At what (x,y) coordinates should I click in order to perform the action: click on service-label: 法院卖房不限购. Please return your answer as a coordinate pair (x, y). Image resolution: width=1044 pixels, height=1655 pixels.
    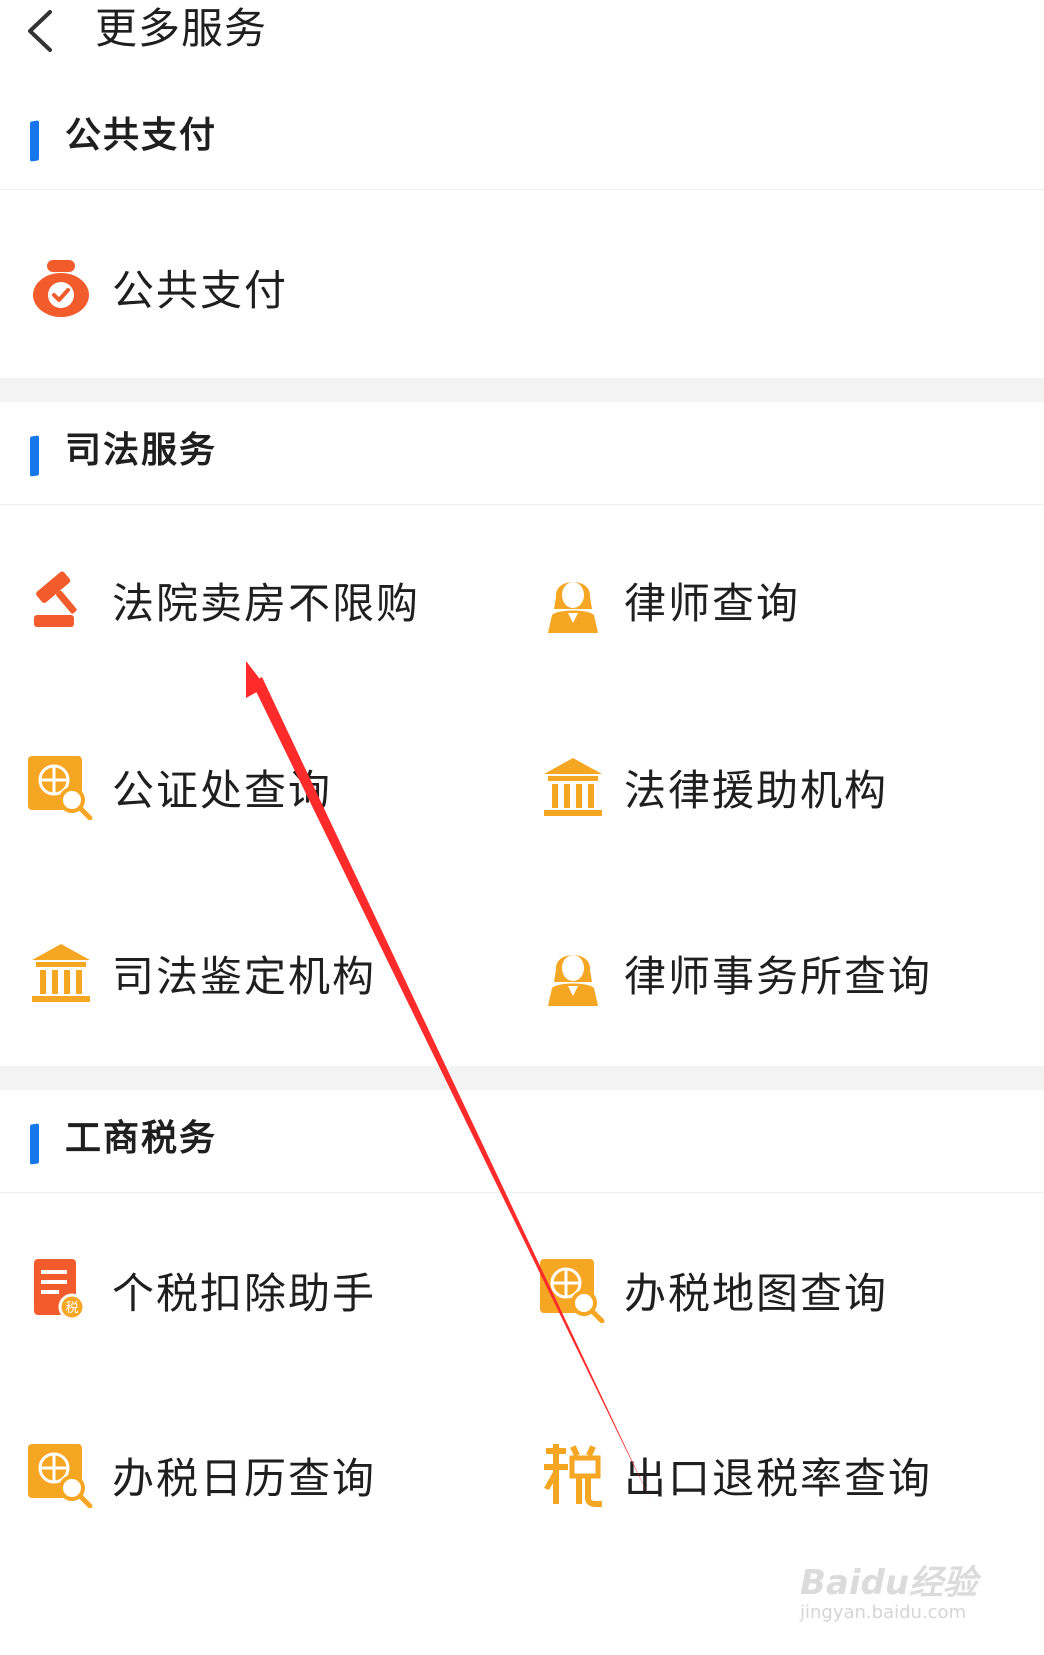
    Looking at the image, I should click on (266, 603).